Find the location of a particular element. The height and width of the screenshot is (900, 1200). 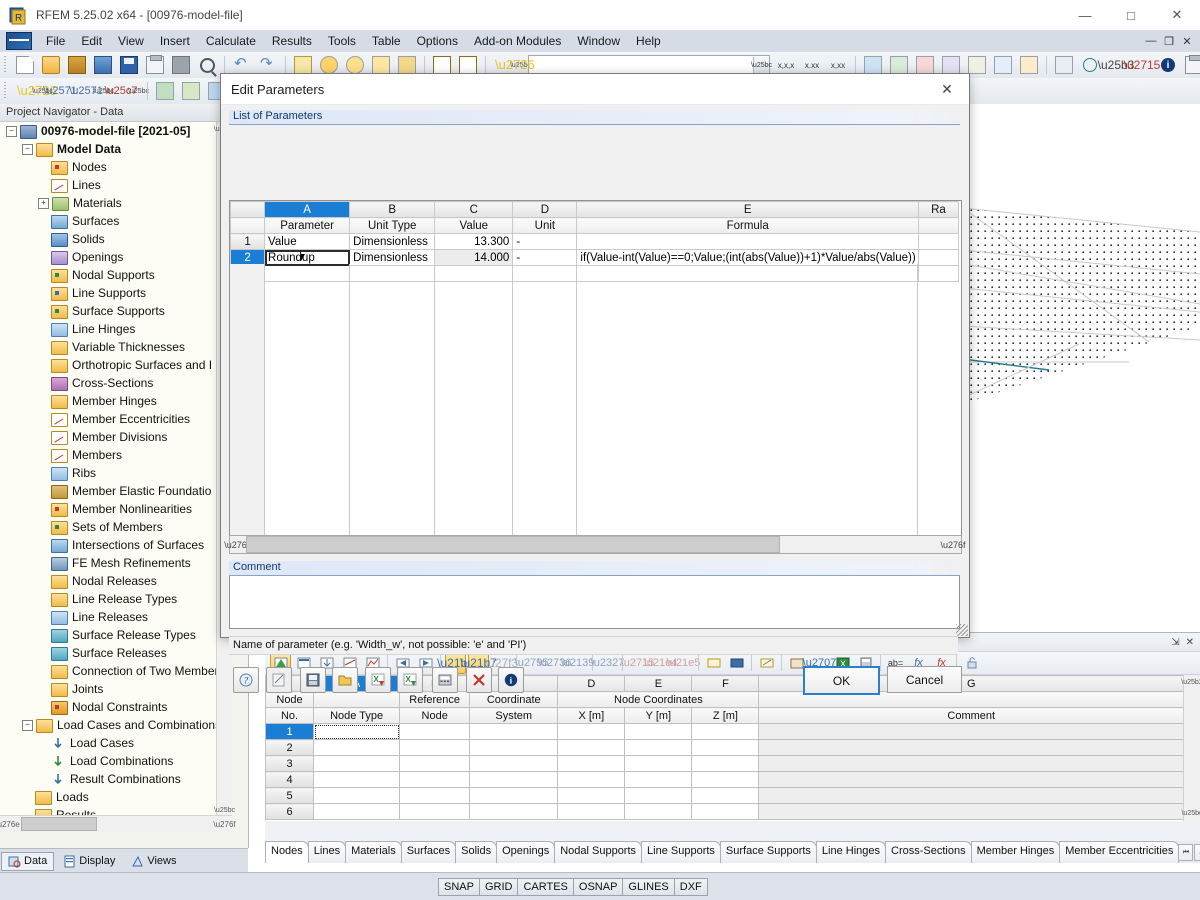

menu-file: File is located at coordinates (55, 41).